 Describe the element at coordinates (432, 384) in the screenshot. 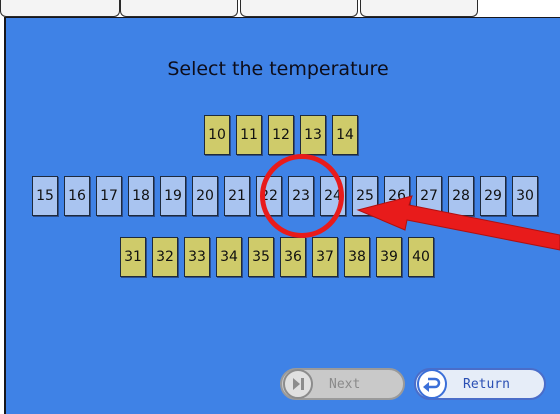

I see `return-arrow-icon` at that location.